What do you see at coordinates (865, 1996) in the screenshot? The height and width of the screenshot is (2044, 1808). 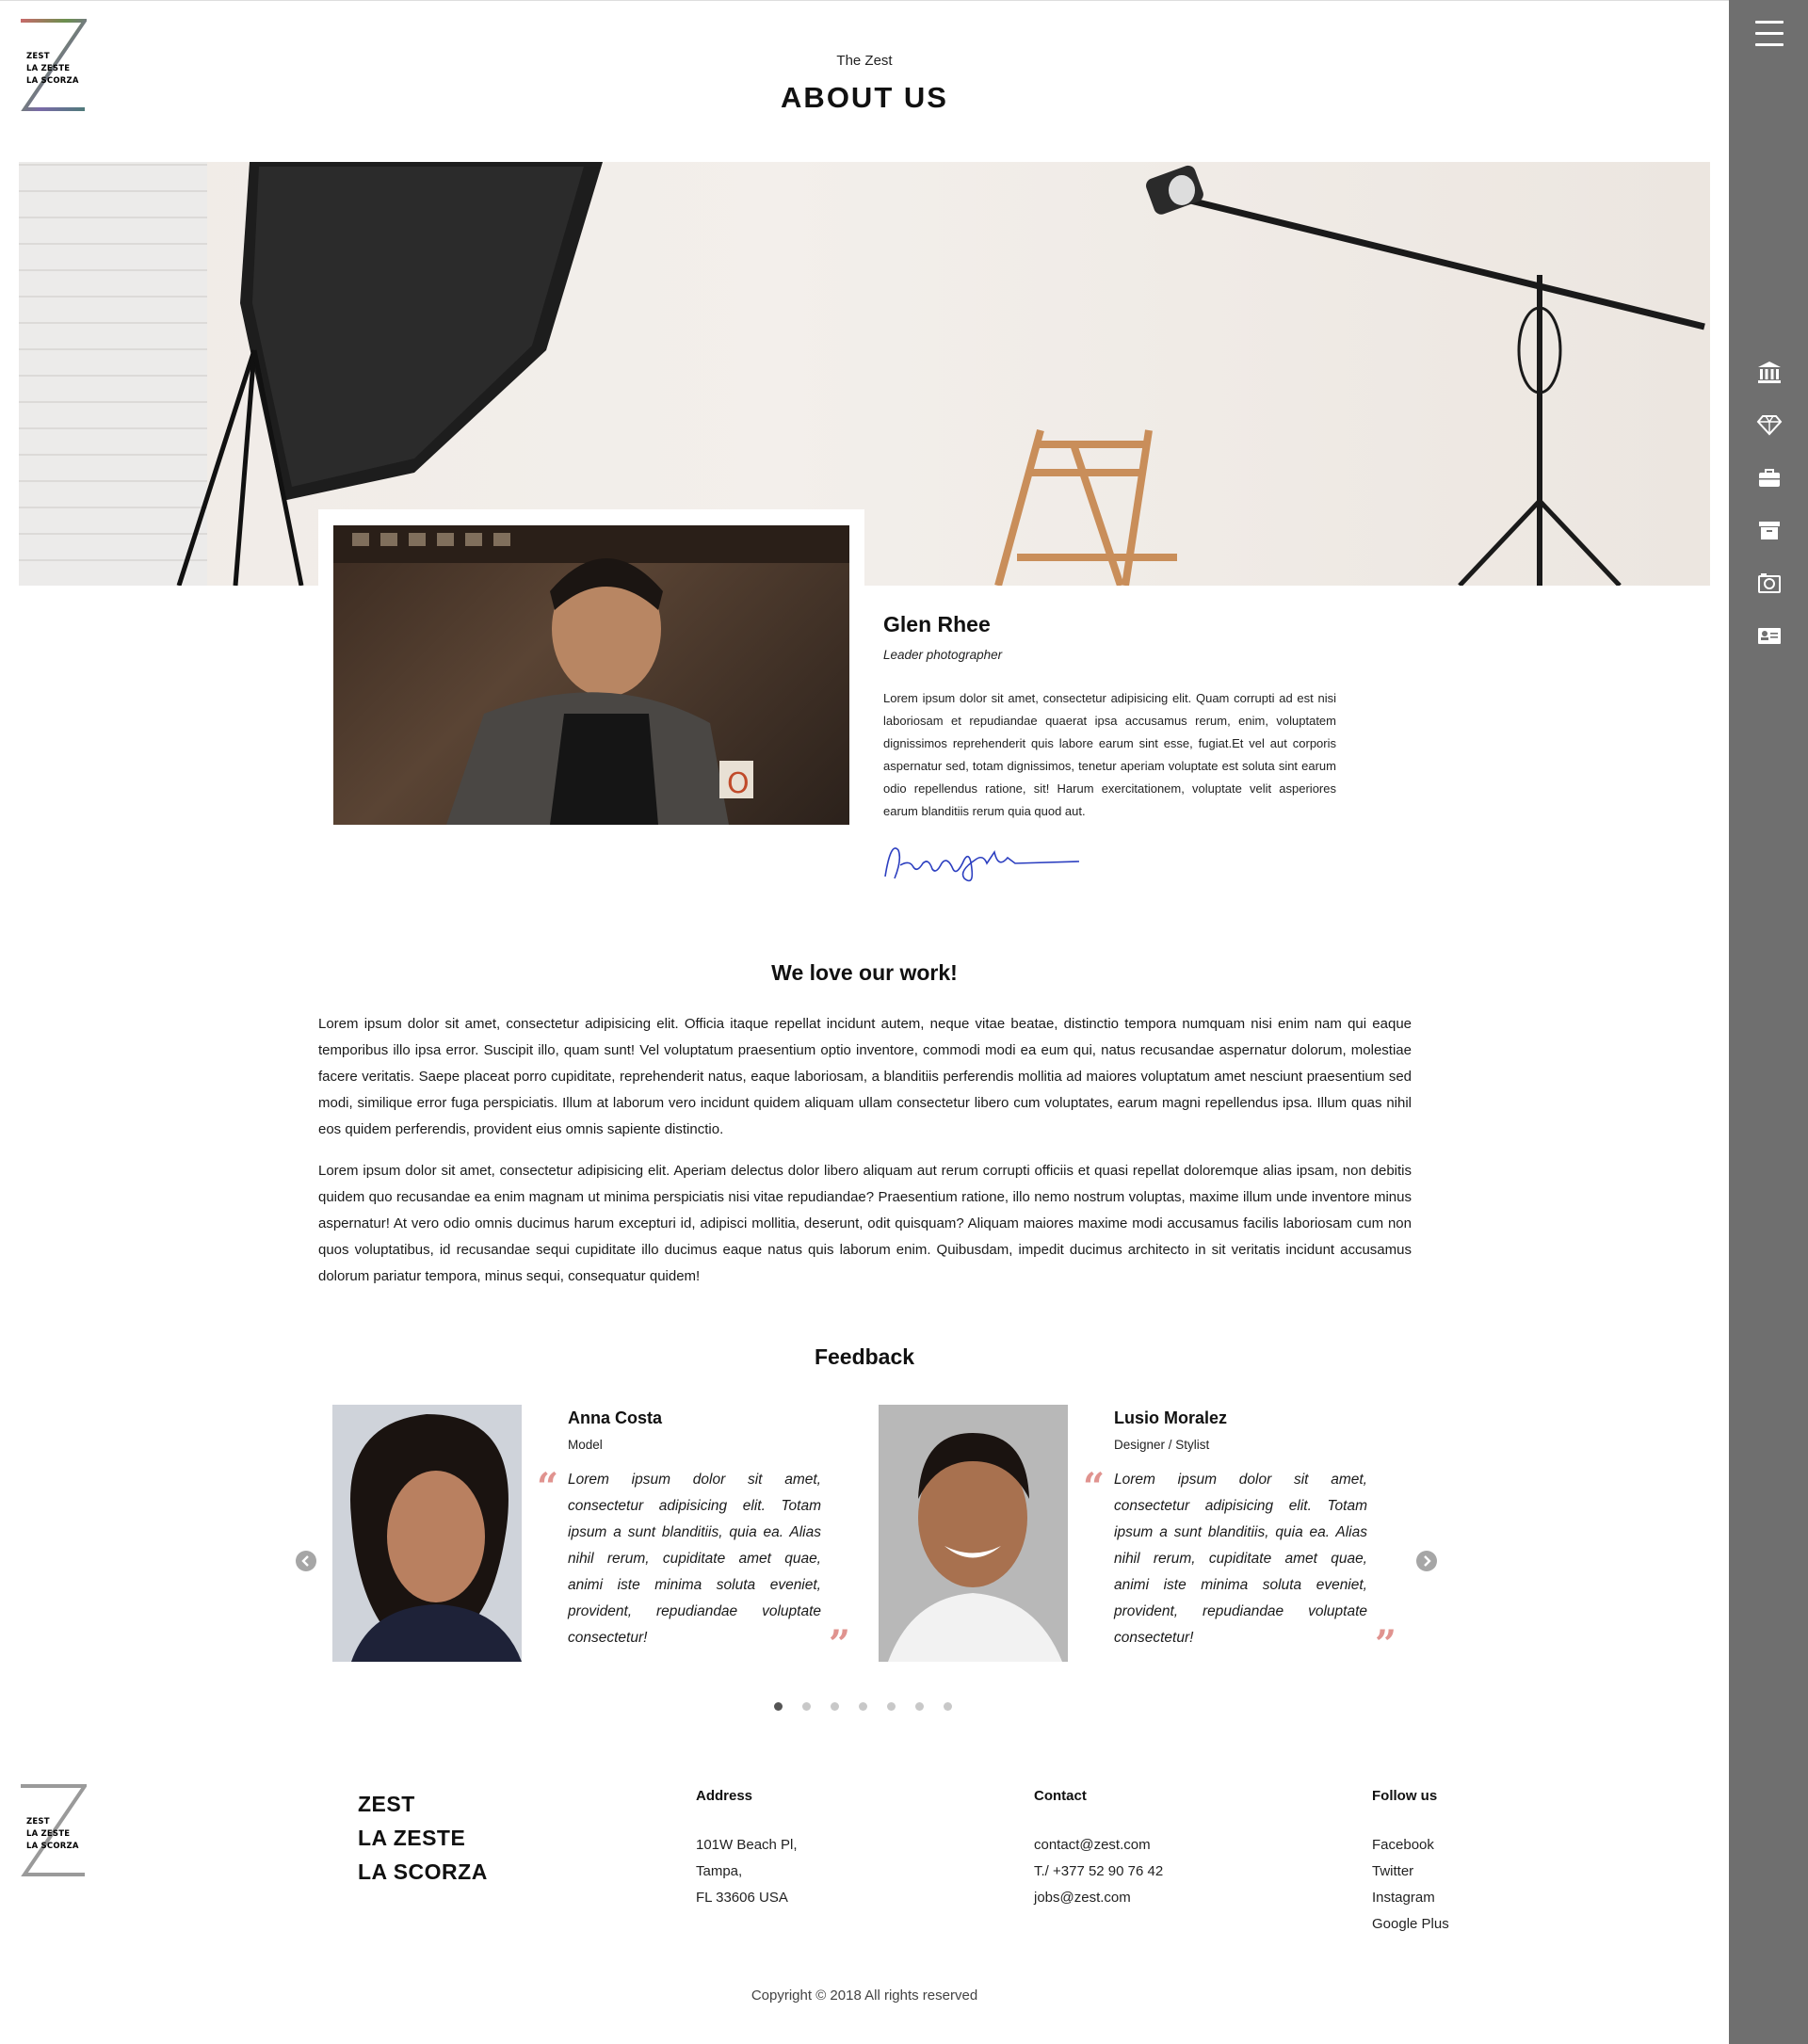 I see `copyright: Copyright © 2018 All rights reserved` at bounding box center [865, 1996].